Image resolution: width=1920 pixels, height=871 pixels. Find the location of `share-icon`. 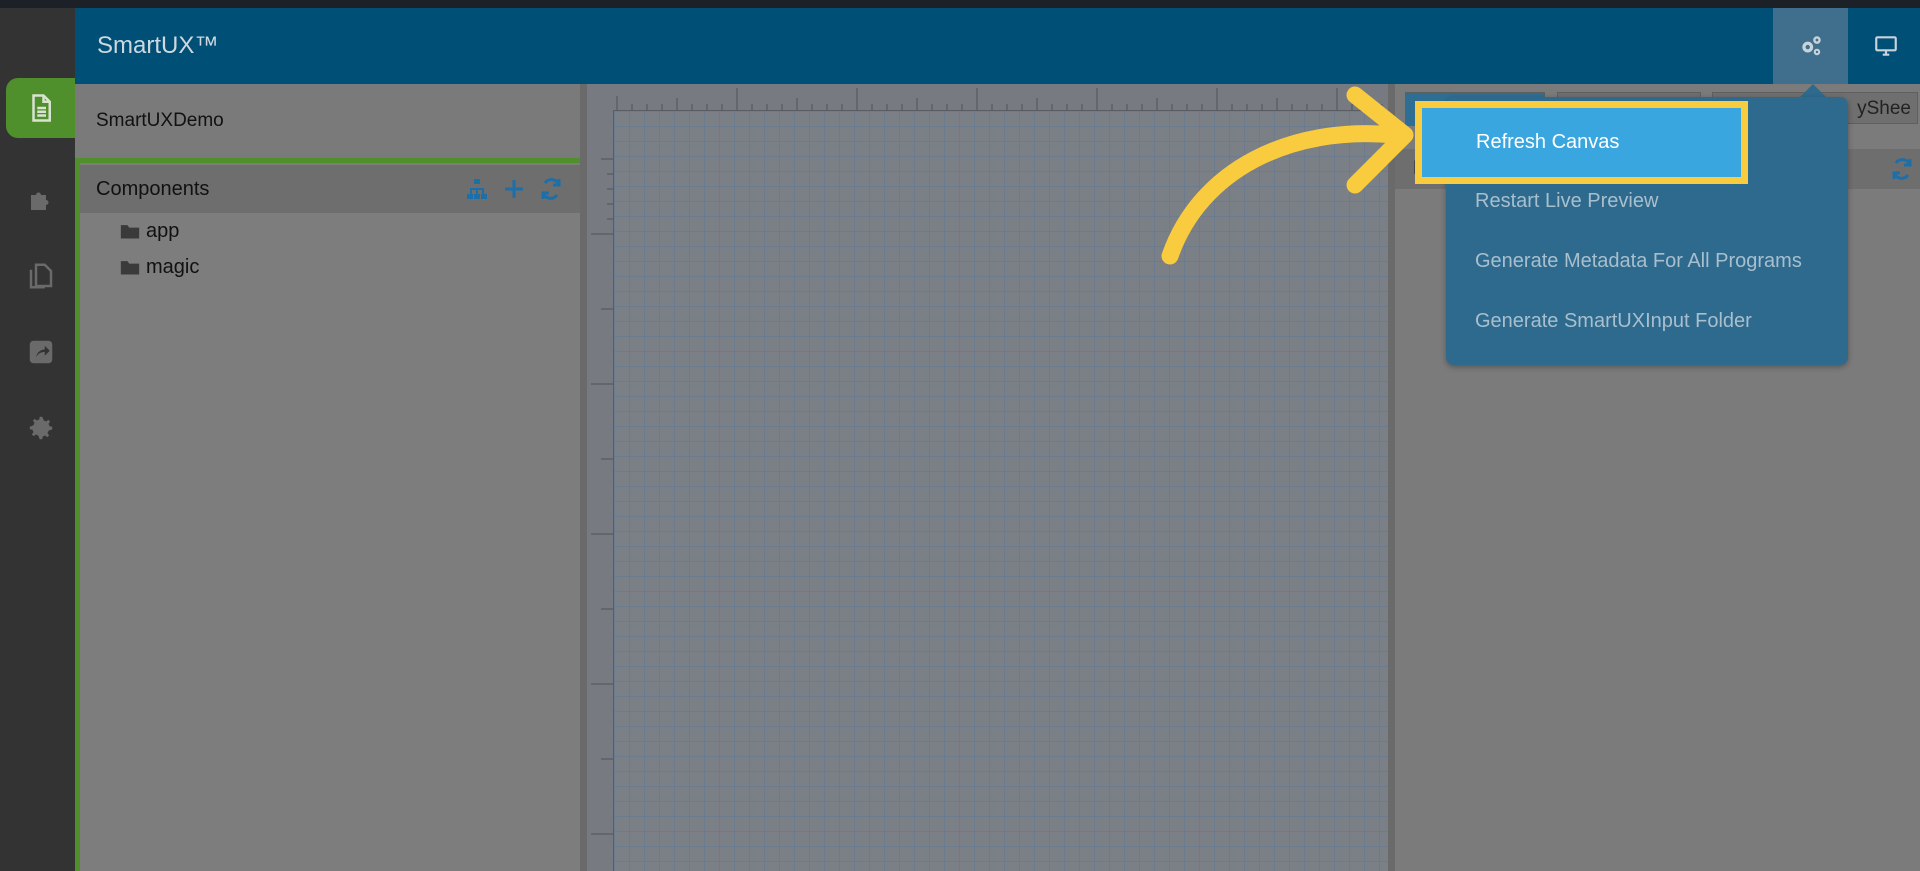

share-icon is located at coordinates (40, 352).